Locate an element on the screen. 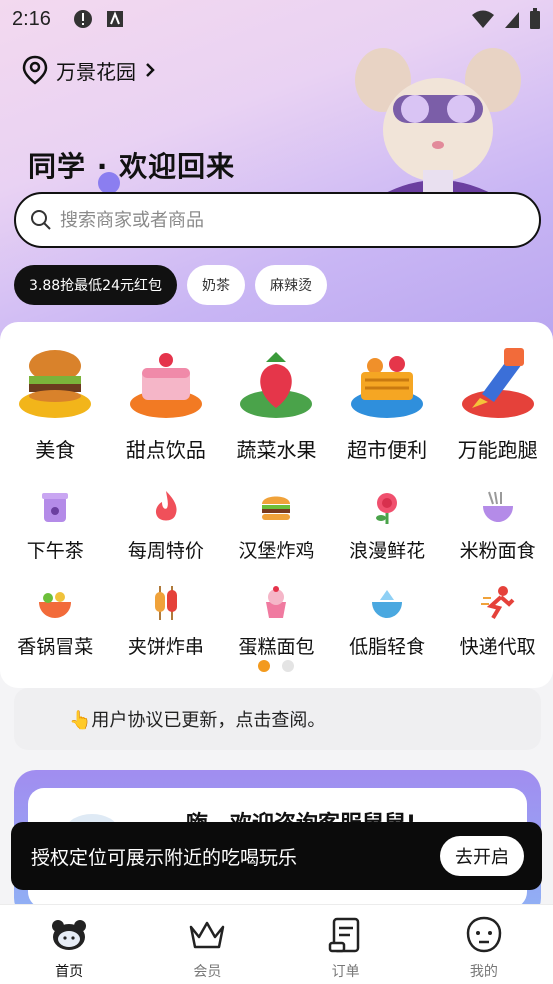 This screenshot has width=553, height=984. category-label: 低脂轻食 is located at coordinates (387, 647).